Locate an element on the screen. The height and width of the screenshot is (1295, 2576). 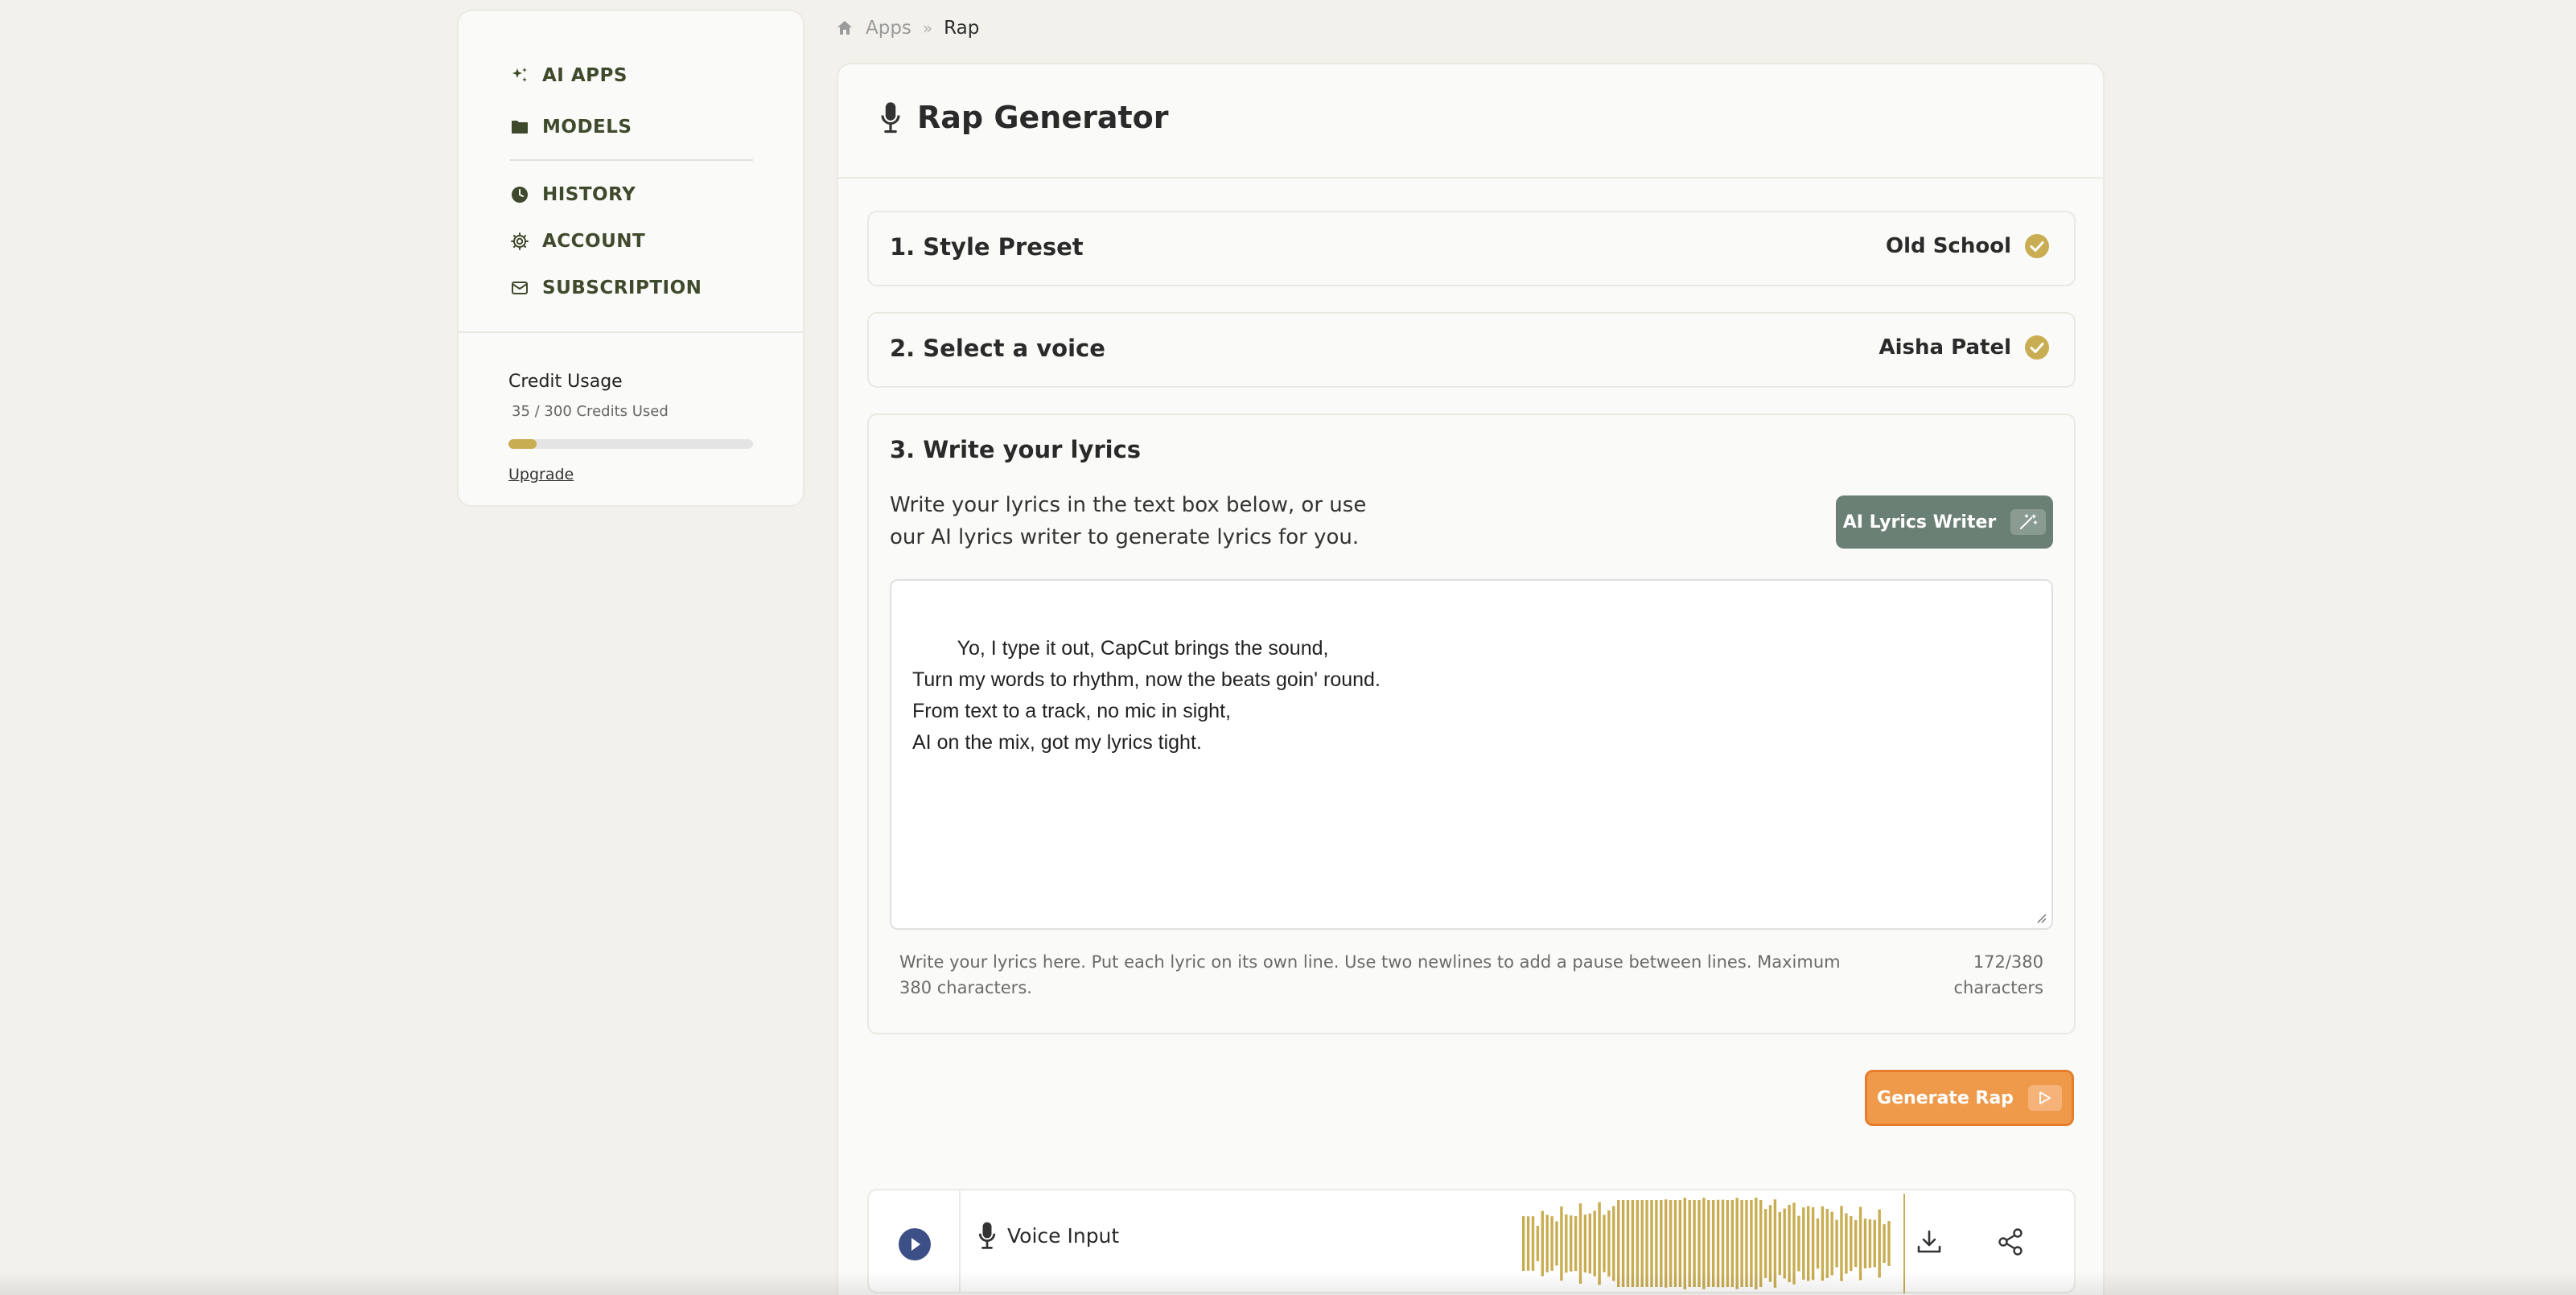
generate-rap-button: Generate Rap is located at coordinates (1969, 1098).